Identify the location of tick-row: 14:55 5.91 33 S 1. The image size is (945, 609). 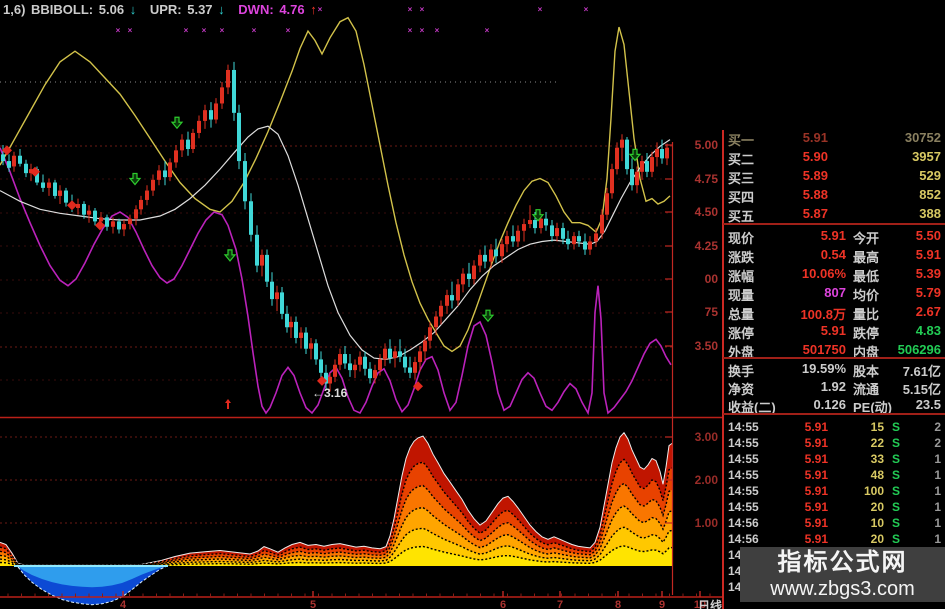
(834, 460).